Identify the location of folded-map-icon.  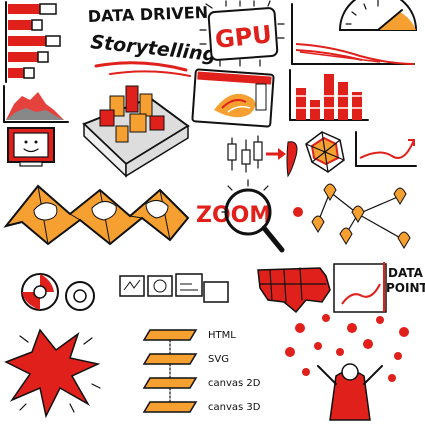
(96, 215).